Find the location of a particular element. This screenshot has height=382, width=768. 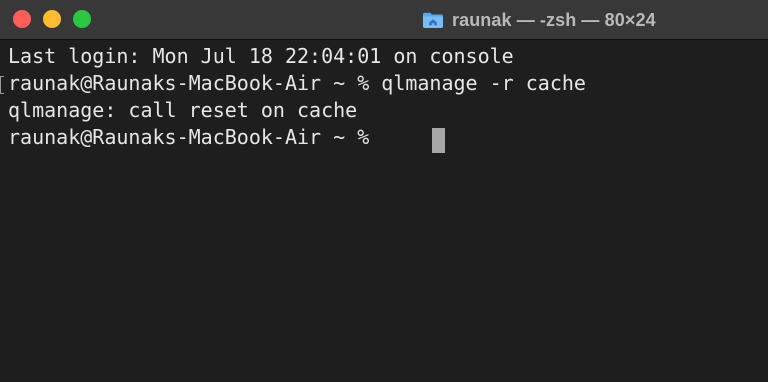

window-title-area: raunak — -zsh — 80×24 is located at coordinates (539, 20).